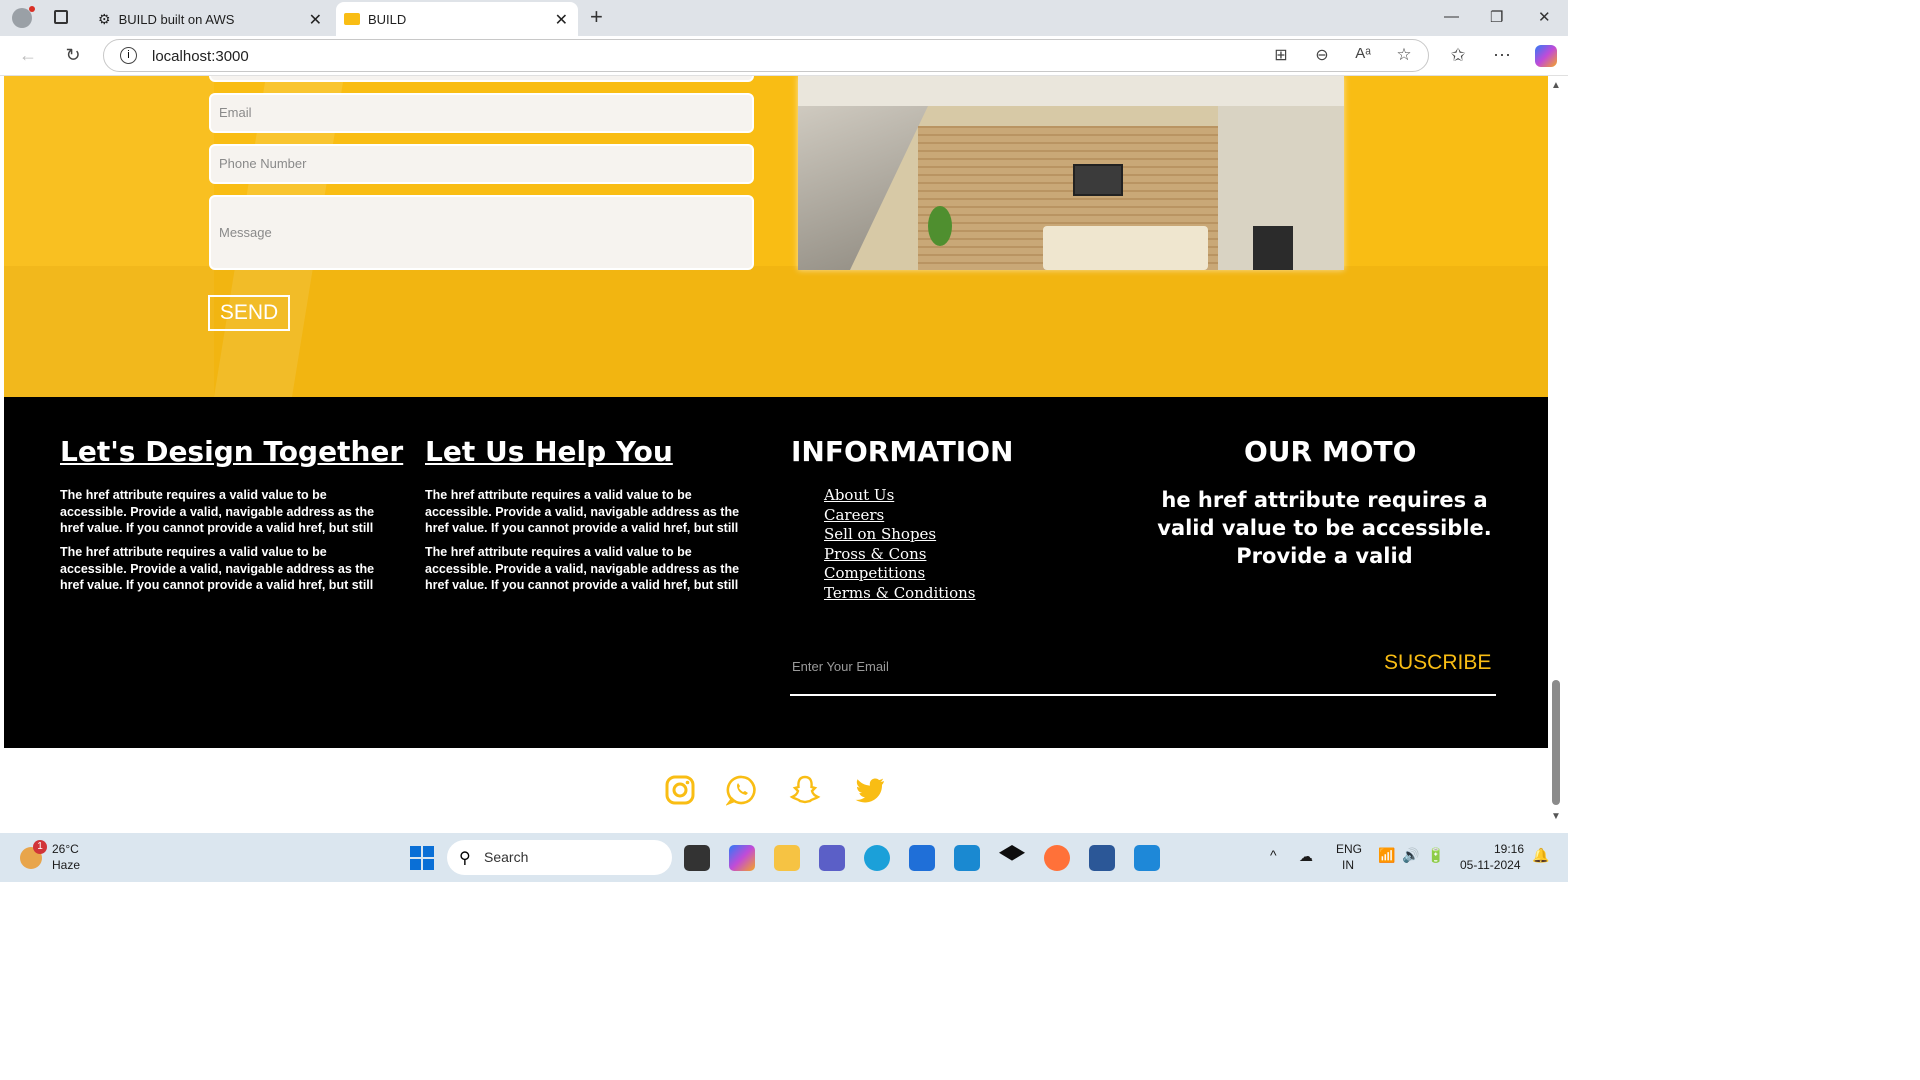  What do you see at coordinates (549, 451) in the screenshot?
I see `help-you-heading: Let Us Help You` at bounding box center [549, 451].